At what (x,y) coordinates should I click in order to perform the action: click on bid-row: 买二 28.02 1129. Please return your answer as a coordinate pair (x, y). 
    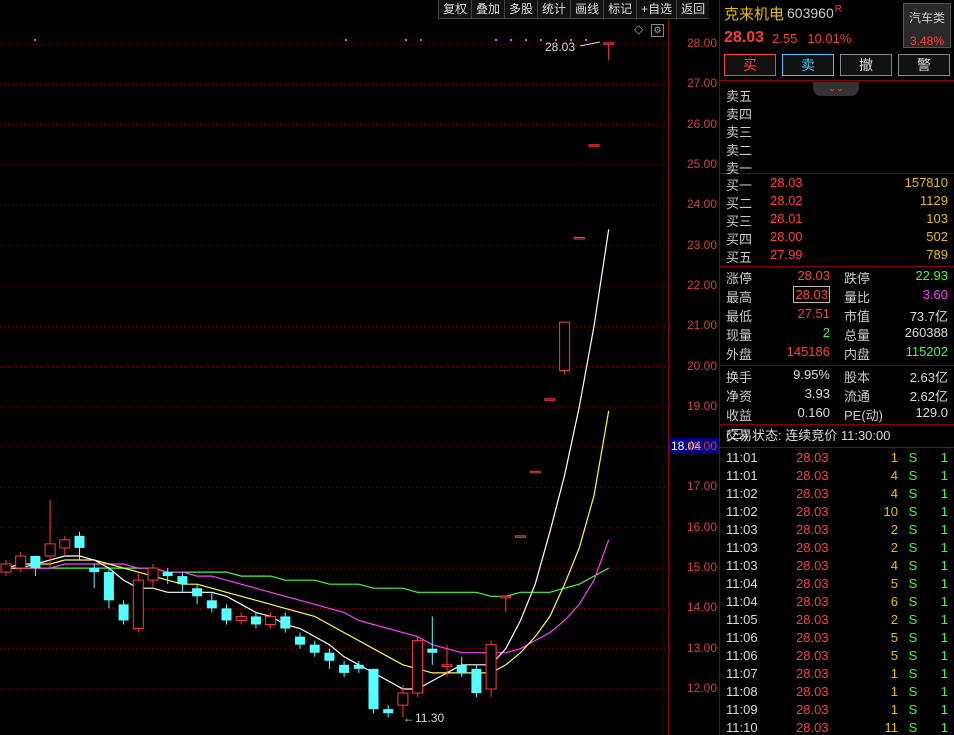
    Looking at the image, I should click on (837, 202).